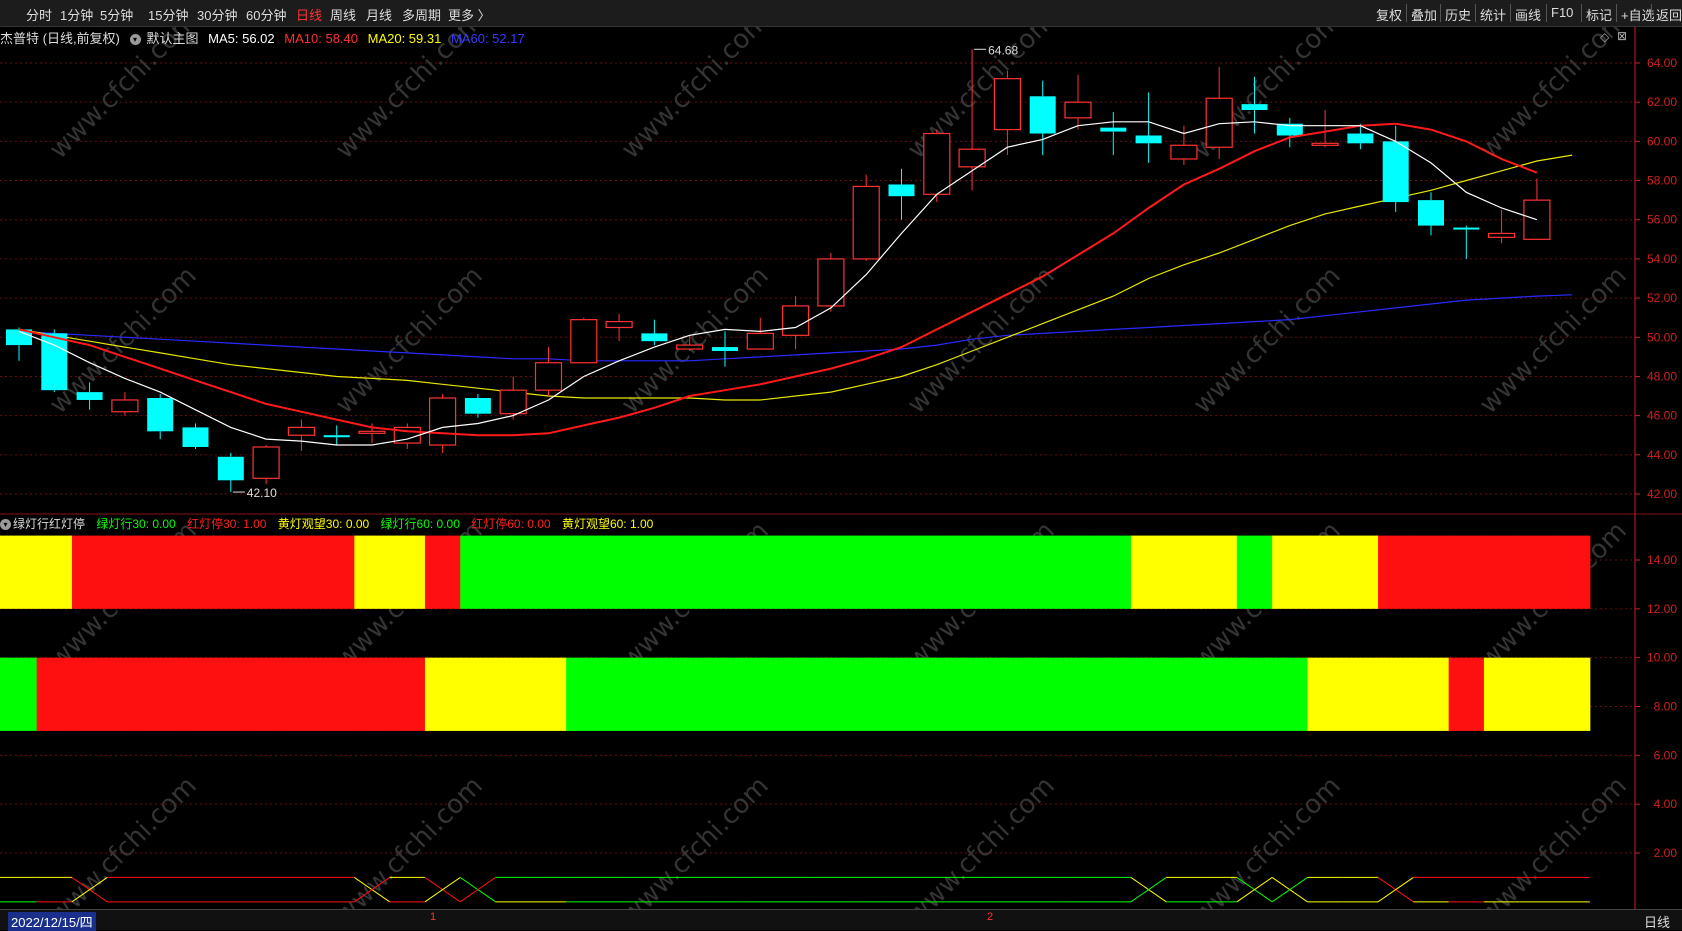 The height and width of the screenshot is (931, 1682). I want to click on price-tick-label: 56.00, so click(1662, 220).